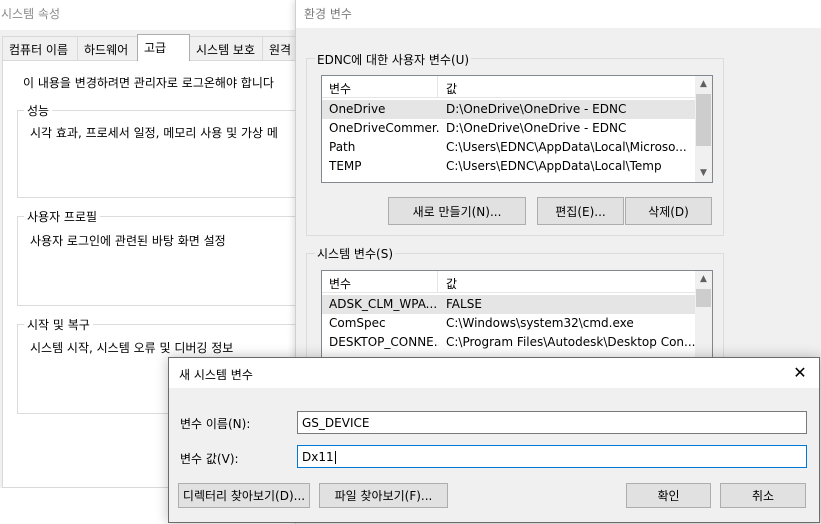 The width and height of the screenshot is (821, 524). I want to click on user-variable-row: OneDrive D:\OneDrive\OneDrive - EDNC, so click(517, 109).